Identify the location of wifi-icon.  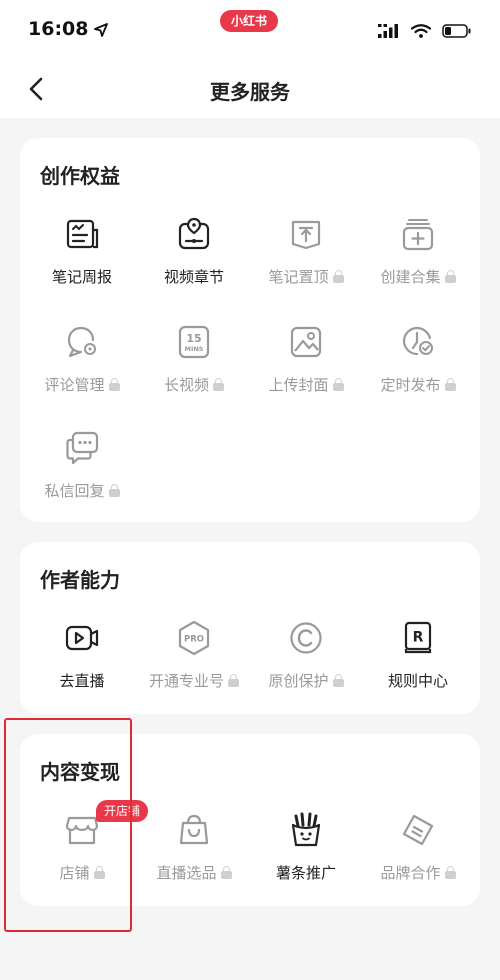
(420, 30).